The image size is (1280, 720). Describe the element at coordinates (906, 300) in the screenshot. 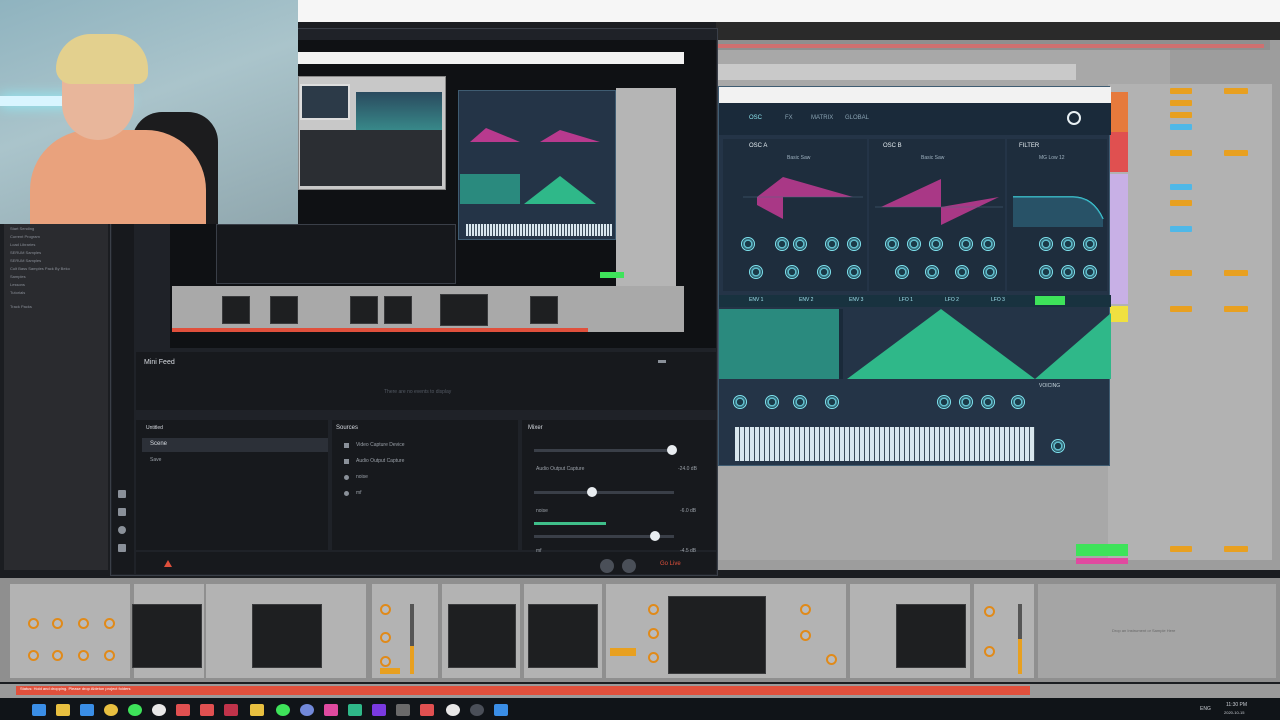

I see `mod-tab: LFO 1` at that location.